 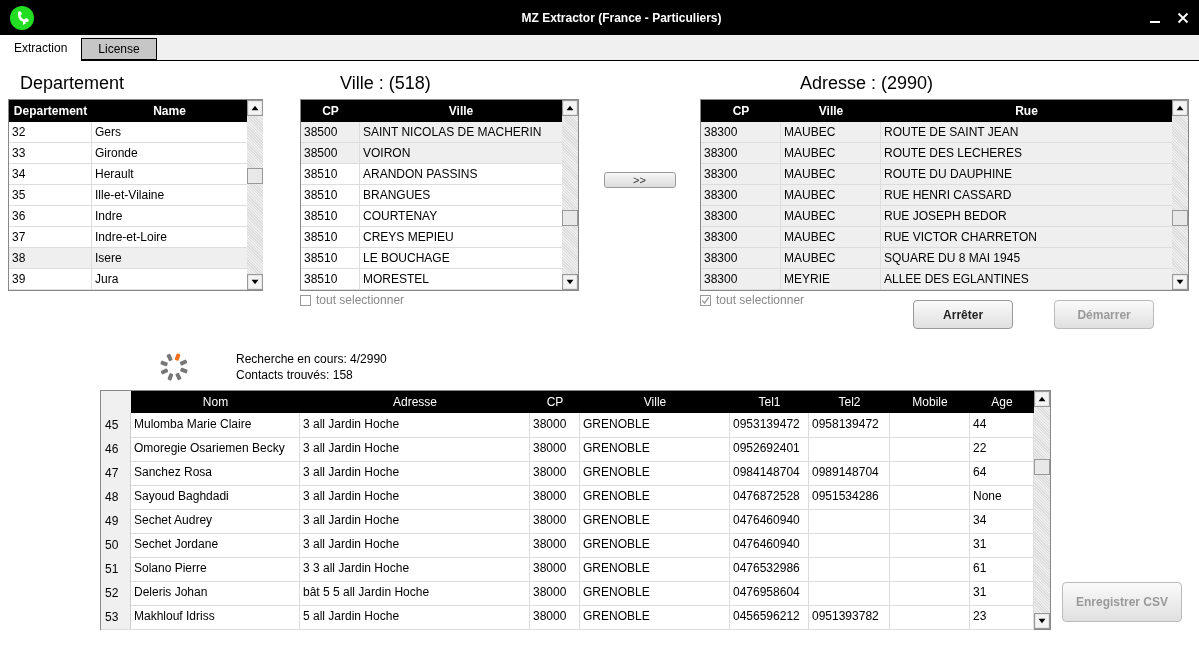 I want to click on table-cell: 0989148704, so click(x=849, y=473).